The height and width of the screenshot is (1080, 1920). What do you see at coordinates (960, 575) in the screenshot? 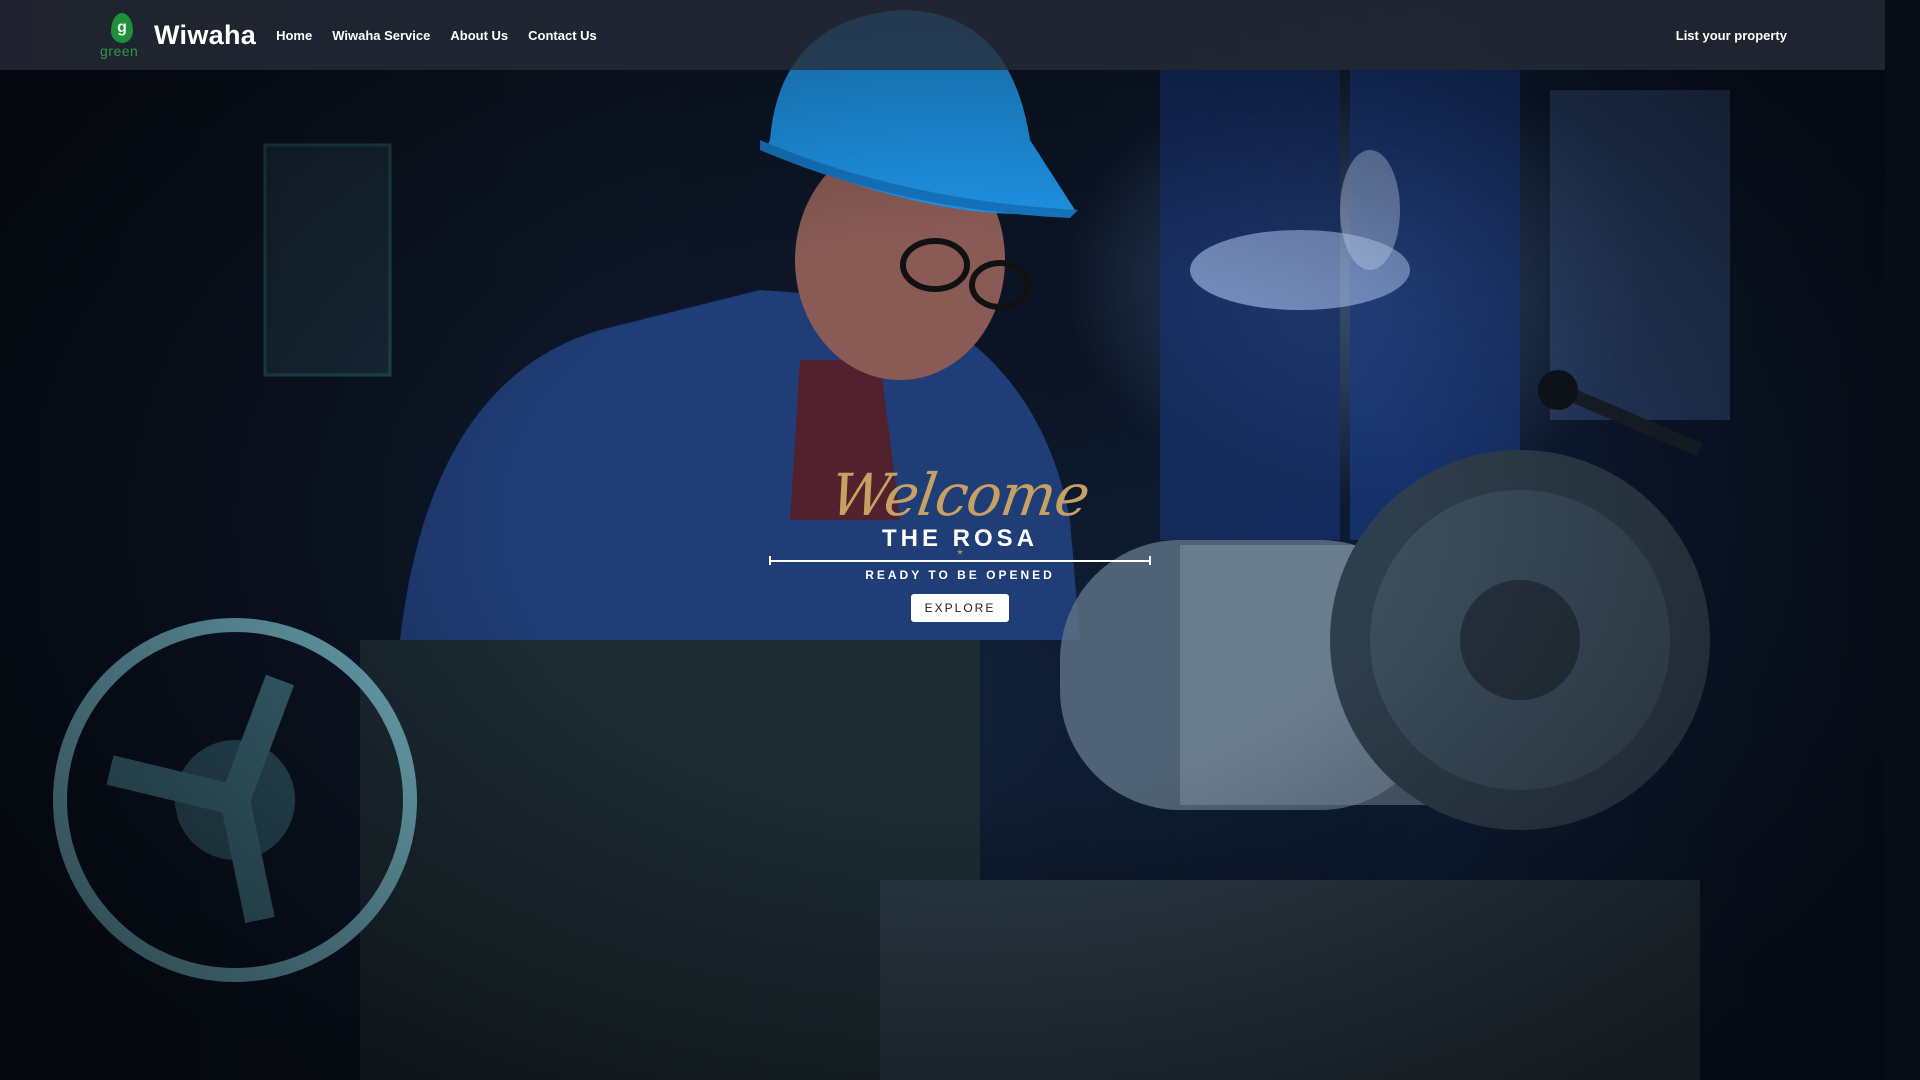
I see `hero-subtitle: READY TO BE OPENED` at bounding box center [960, 575].